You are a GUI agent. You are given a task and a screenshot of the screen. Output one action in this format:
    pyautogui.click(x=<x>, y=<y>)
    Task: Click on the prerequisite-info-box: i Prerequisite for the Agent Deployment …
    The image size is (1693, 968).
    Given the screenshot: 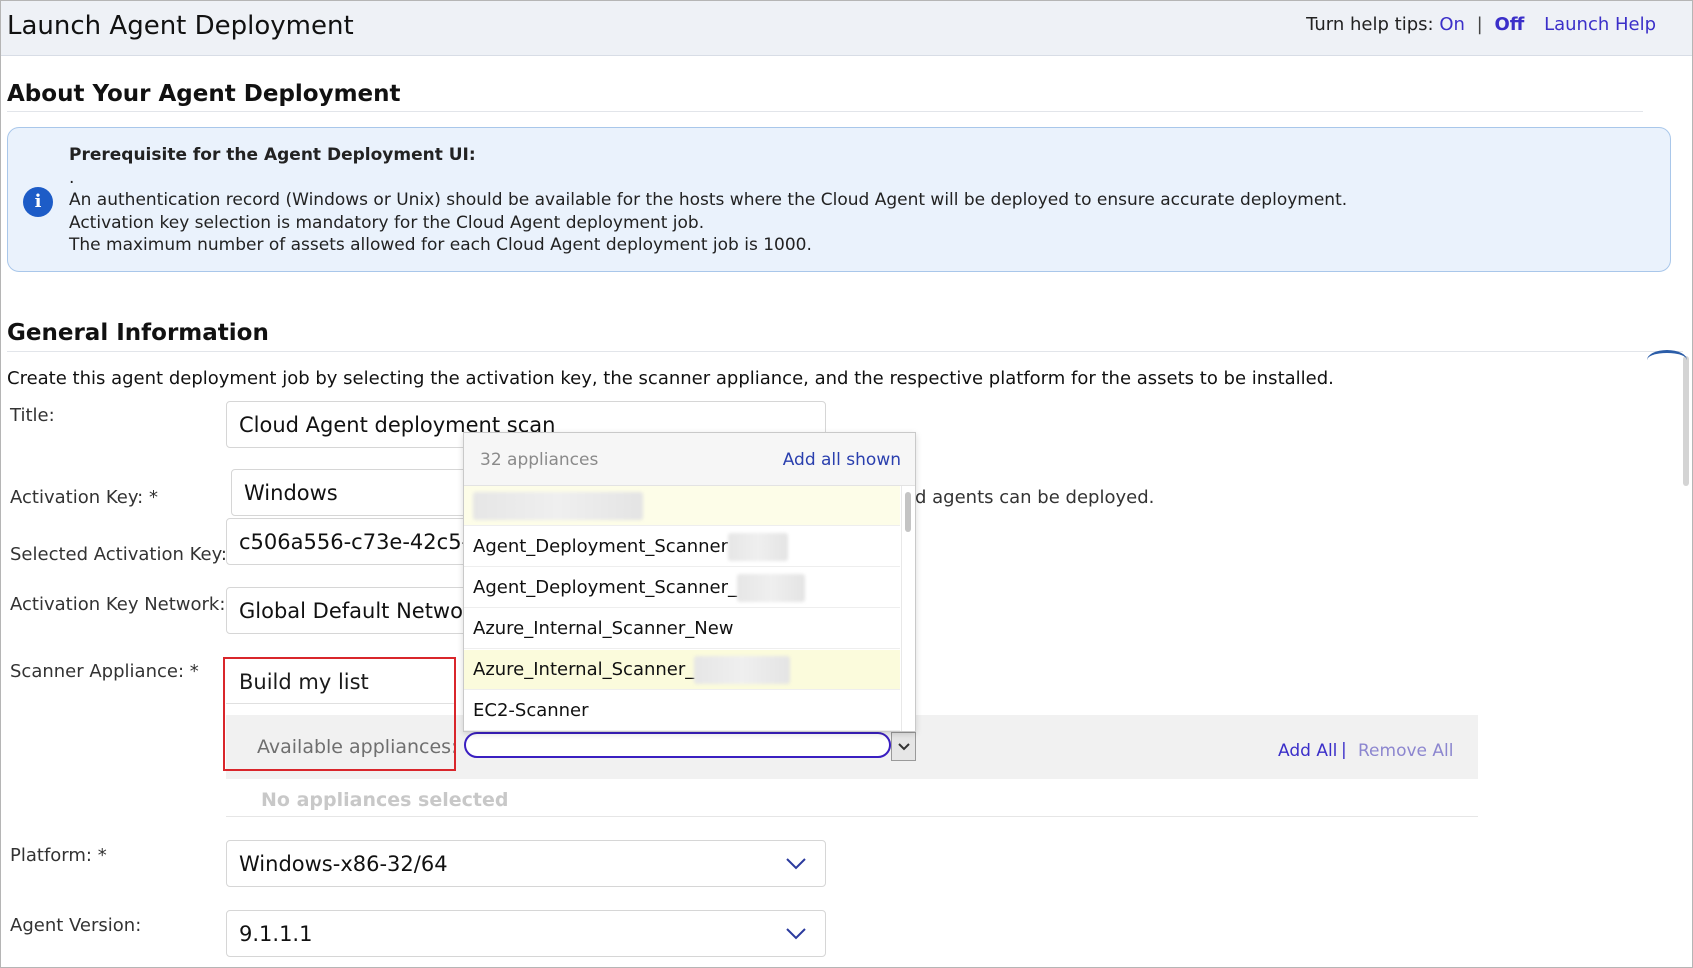 What is the action you would take?
    pyautogui.click(x=839, y=199)
    